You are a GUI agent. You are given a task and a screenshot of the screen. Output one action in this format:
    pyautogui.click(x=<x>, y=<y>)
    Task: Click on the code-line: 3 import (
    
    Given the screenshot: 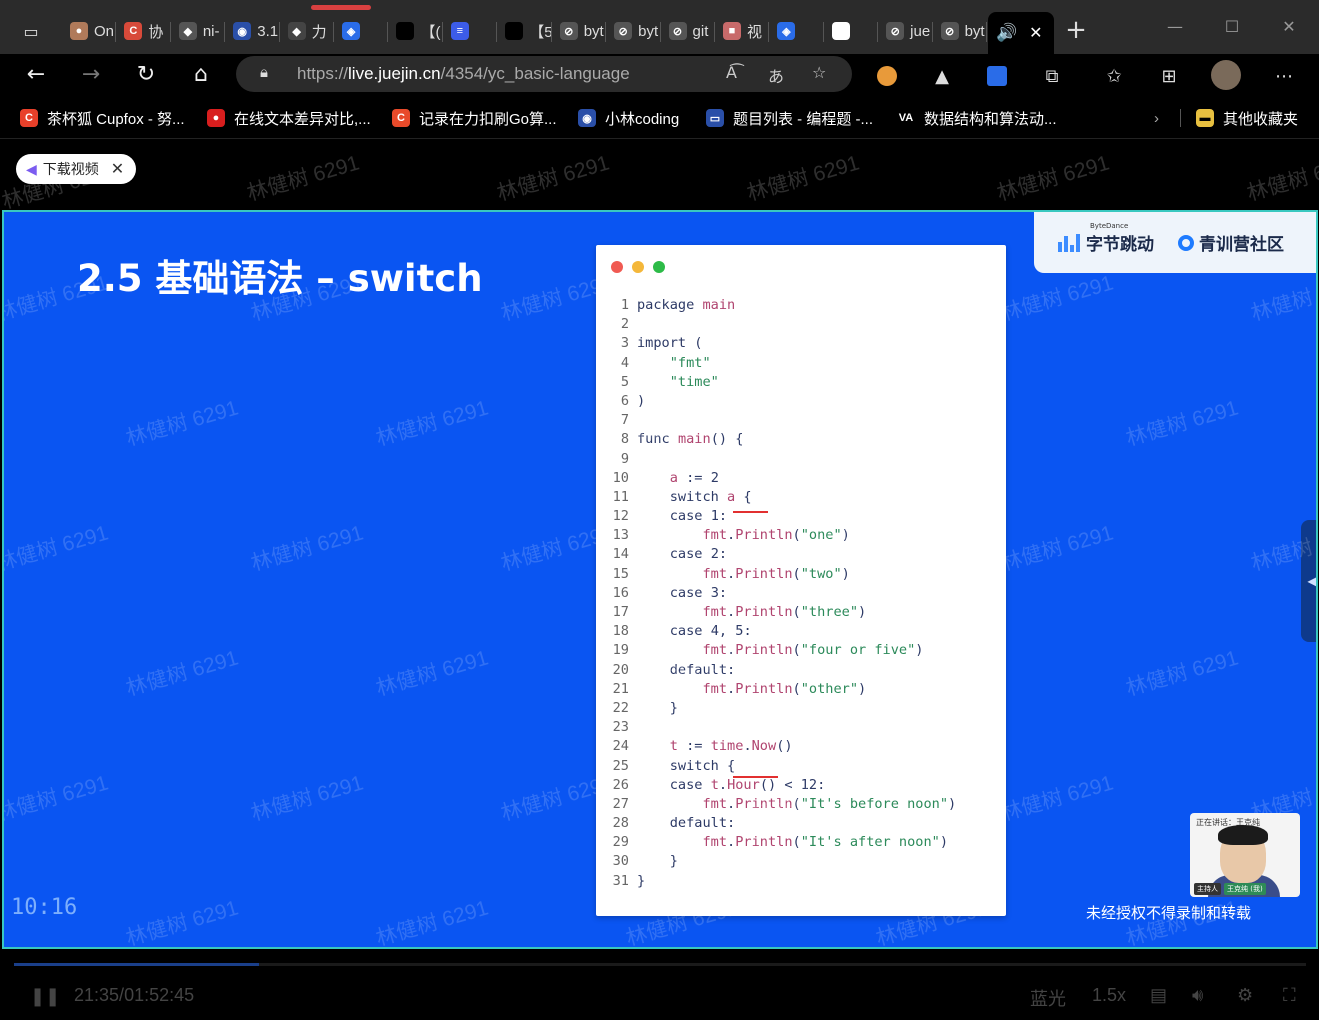 What is the action you would take?
    pyautogui.click(x=801, y=343)
    